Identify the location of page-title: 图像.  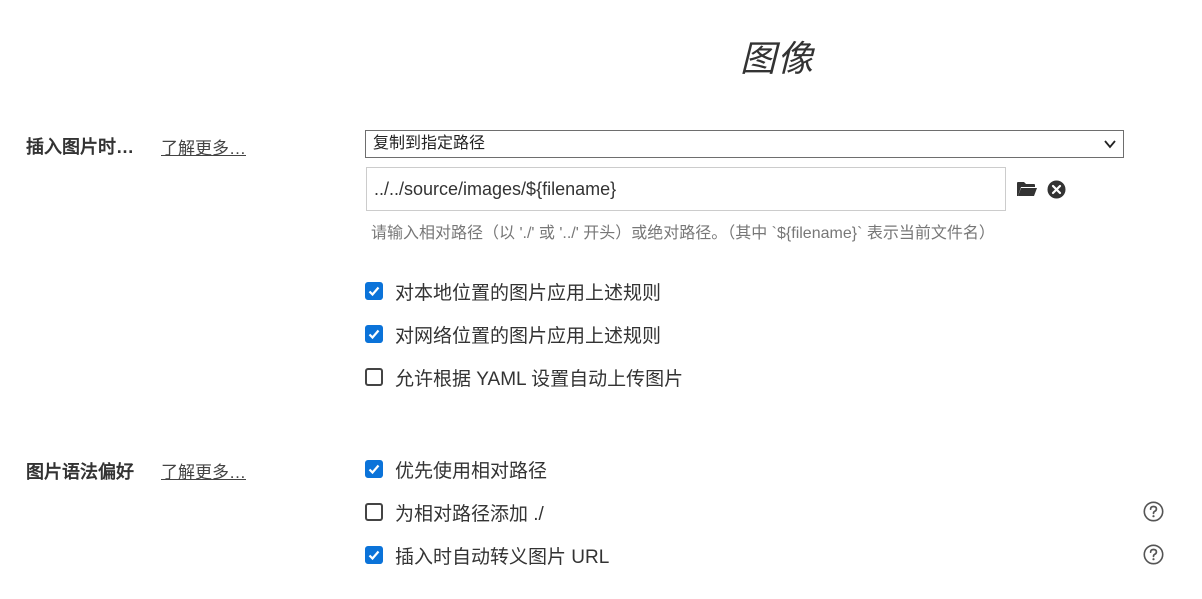
(777, 58).